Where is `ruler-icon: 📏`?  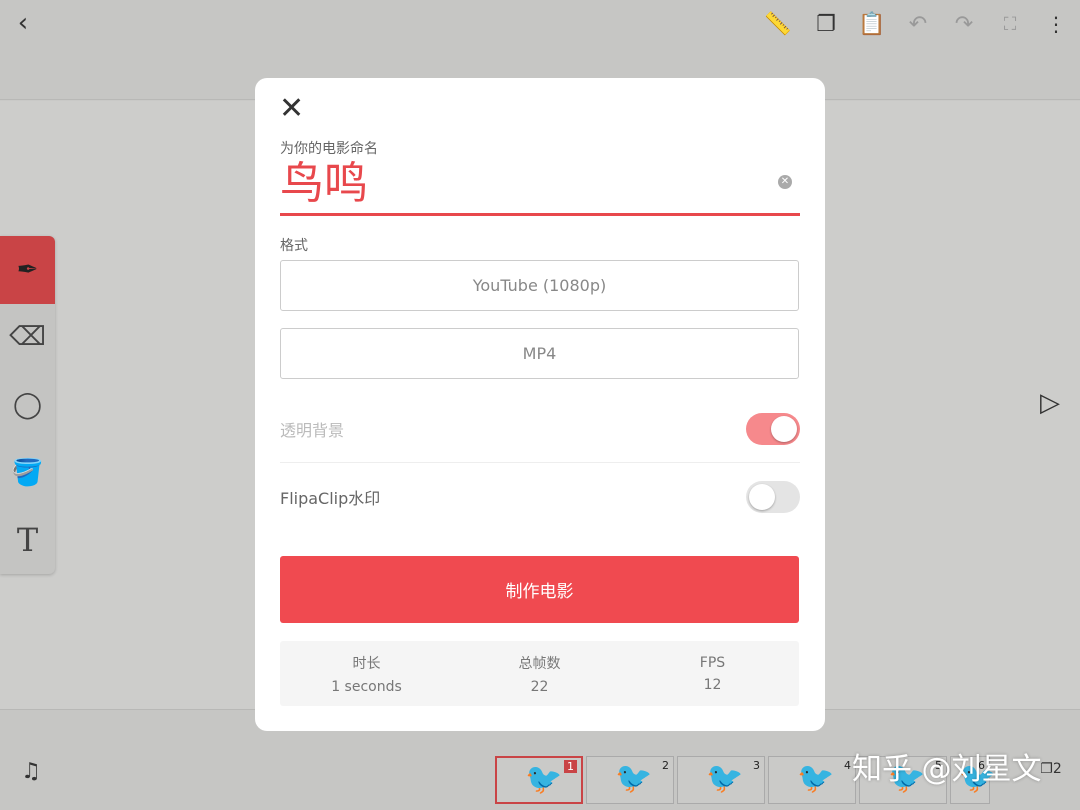
ruler-icon: 📏 is located at coordinates (778, 24).